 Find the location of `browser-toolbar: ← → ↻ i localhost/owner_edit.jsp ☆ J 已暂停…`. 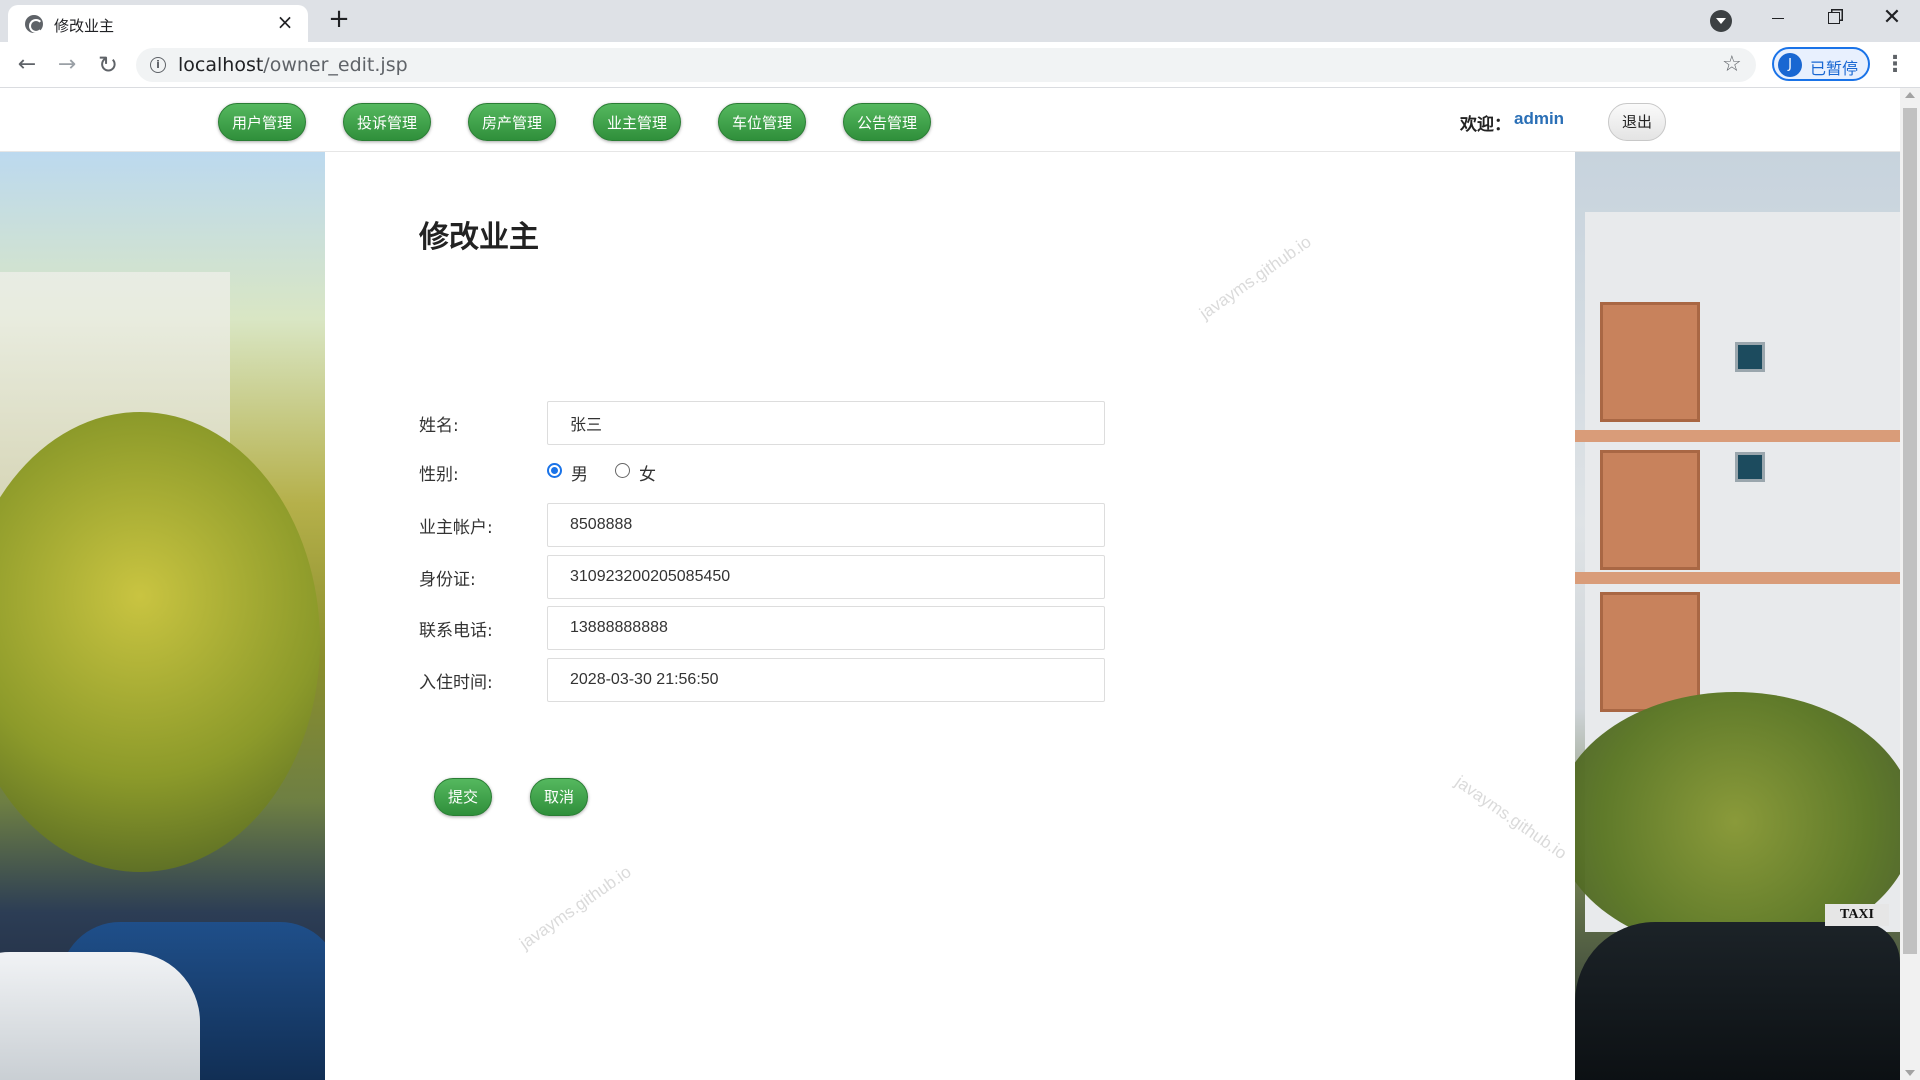

browser-toolbar: ← → ↻ i localhost/owner_edit.jsp ☆ J 已暂停… is located at coordinates (960, 65).